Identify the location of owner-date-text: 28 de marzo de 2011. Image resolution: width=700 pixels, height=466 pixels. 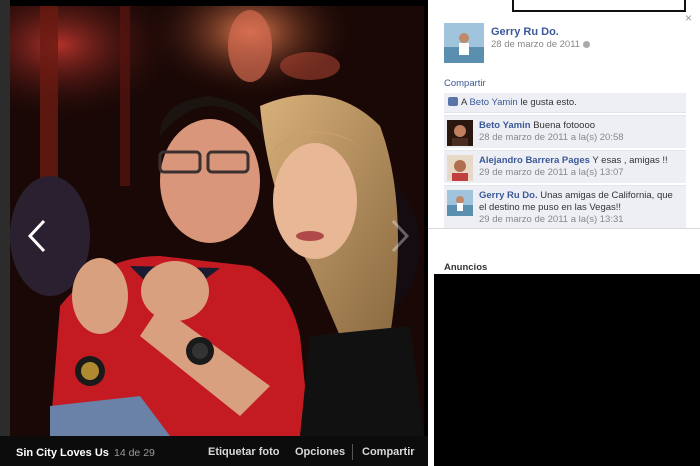
(536, 44).